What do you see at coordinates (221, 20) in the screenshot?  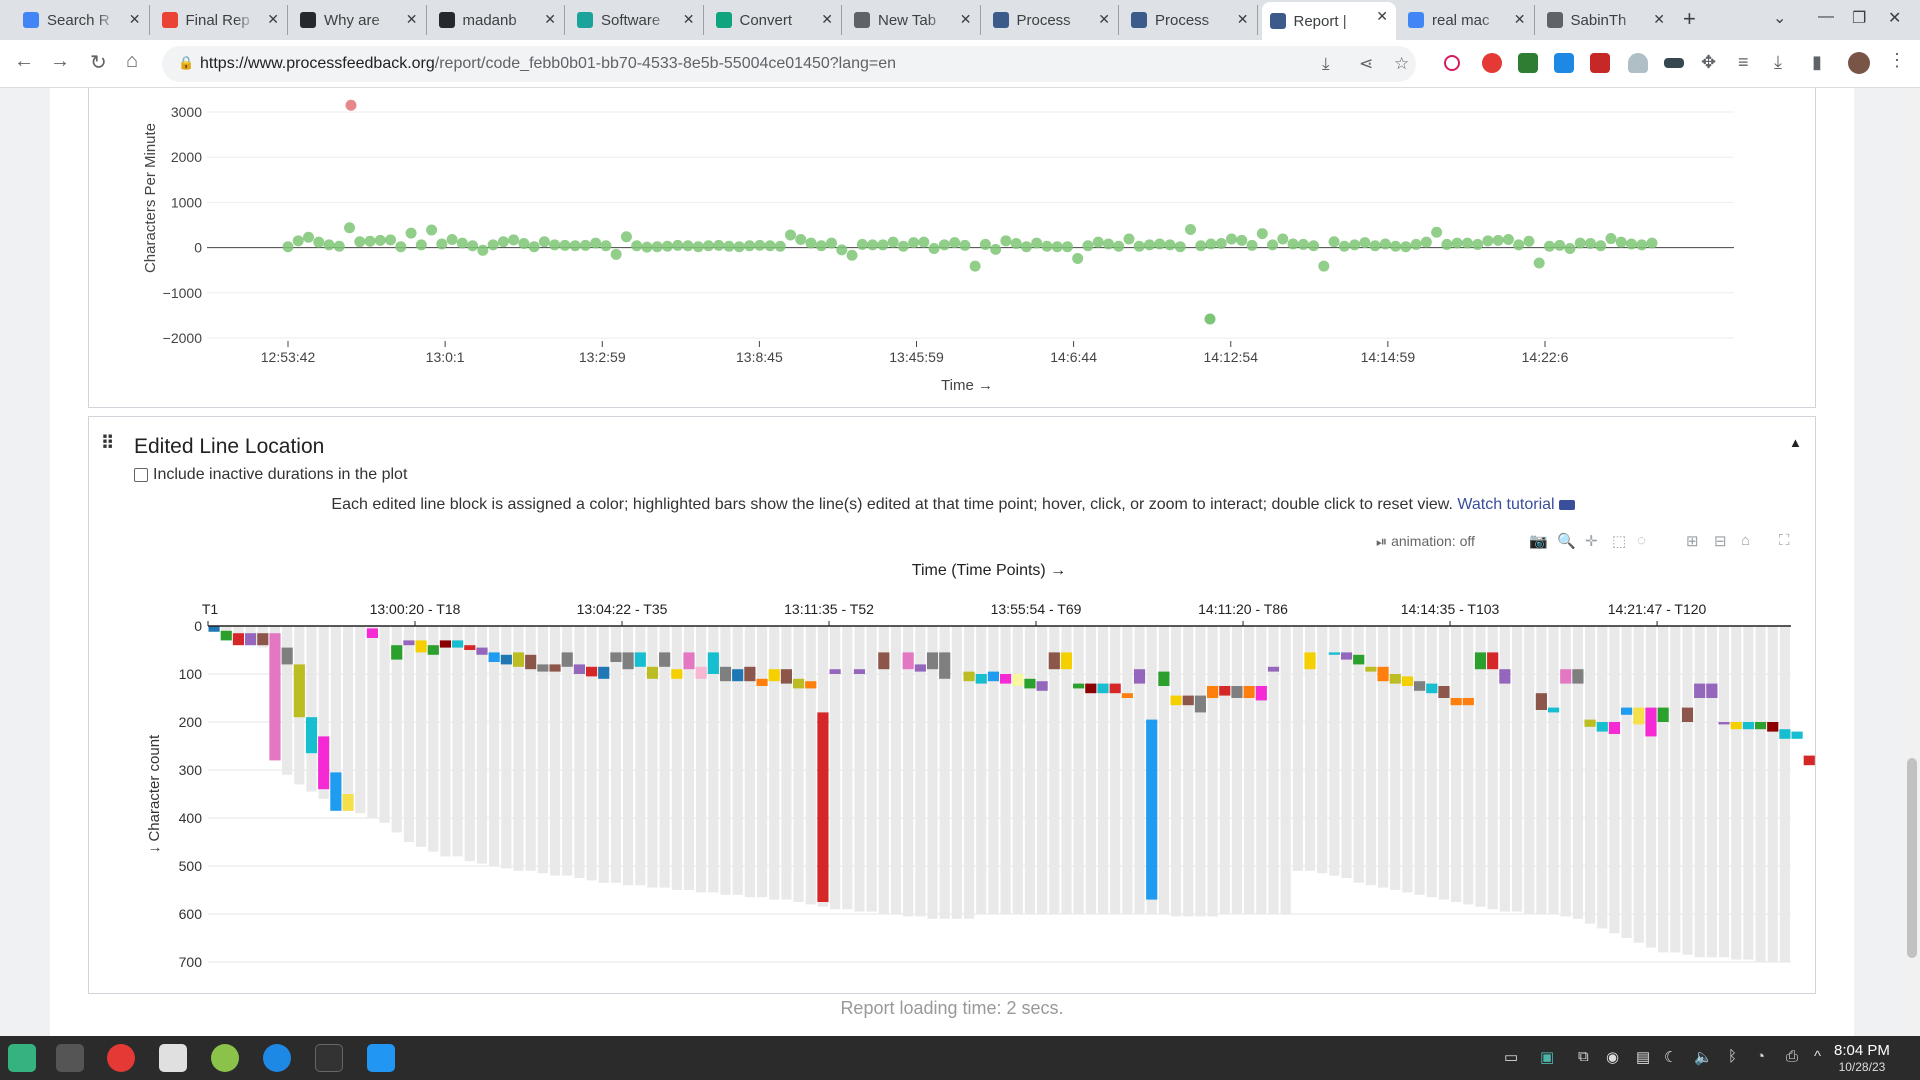 I see `browser-tab: Final Rep ✕` at bounding box center [221, 20].